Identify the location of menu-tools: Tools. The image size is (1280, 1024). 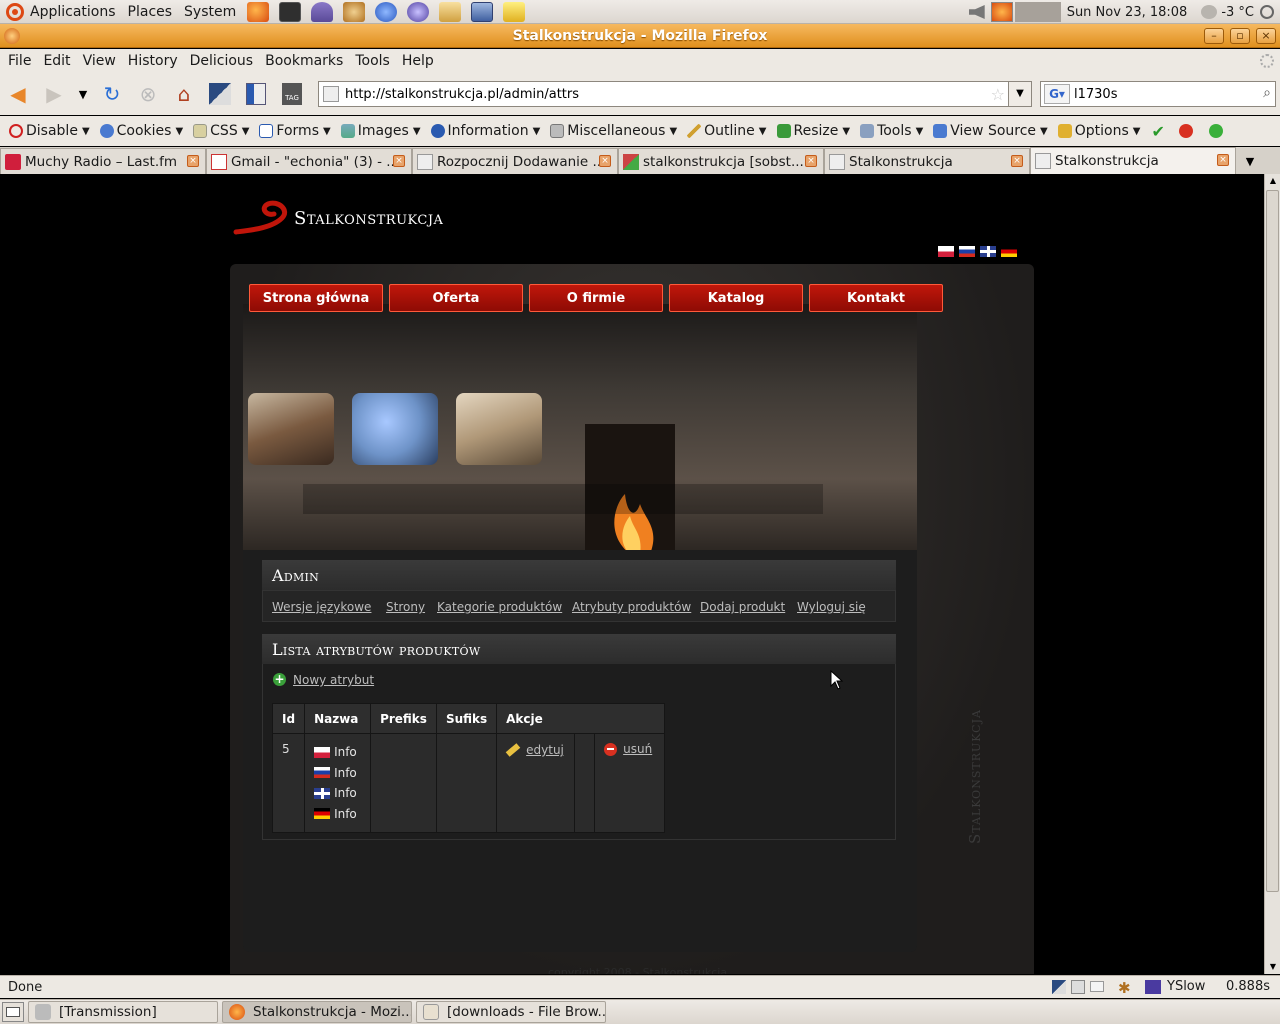
(372, 61).